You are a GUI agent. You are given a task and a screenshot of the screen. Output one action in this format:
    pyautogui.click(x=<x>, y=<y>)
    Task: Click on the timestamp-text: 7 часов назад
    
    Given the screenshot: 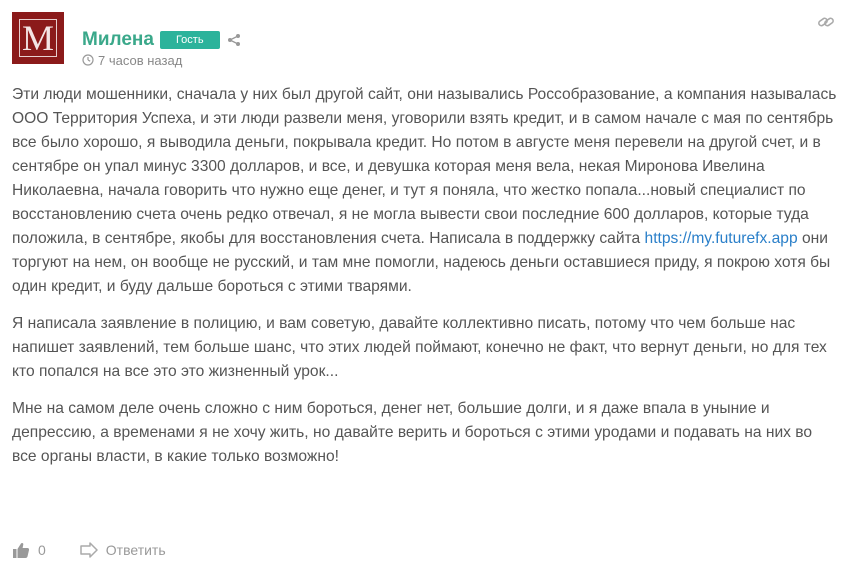 What is the action you would take?
    pyautogui.click(x=140, y=60)
    